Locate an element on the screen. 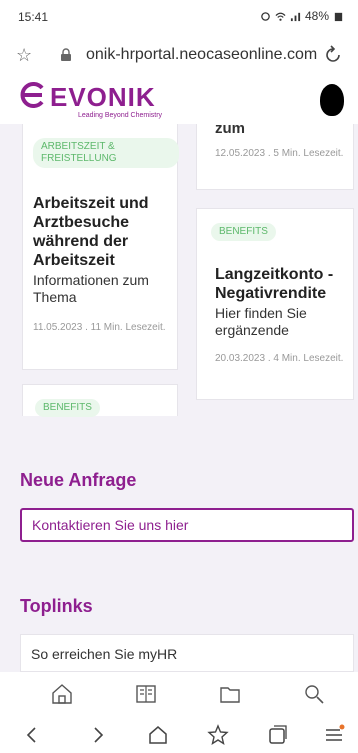 The height and width of the screenshot is (753, 358). status-icons: 48% is located at coordinates (302, 16).